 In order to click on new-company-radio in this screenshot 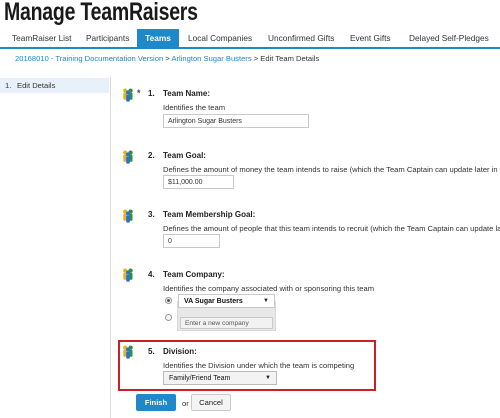, I will do `click(168, 317)`.